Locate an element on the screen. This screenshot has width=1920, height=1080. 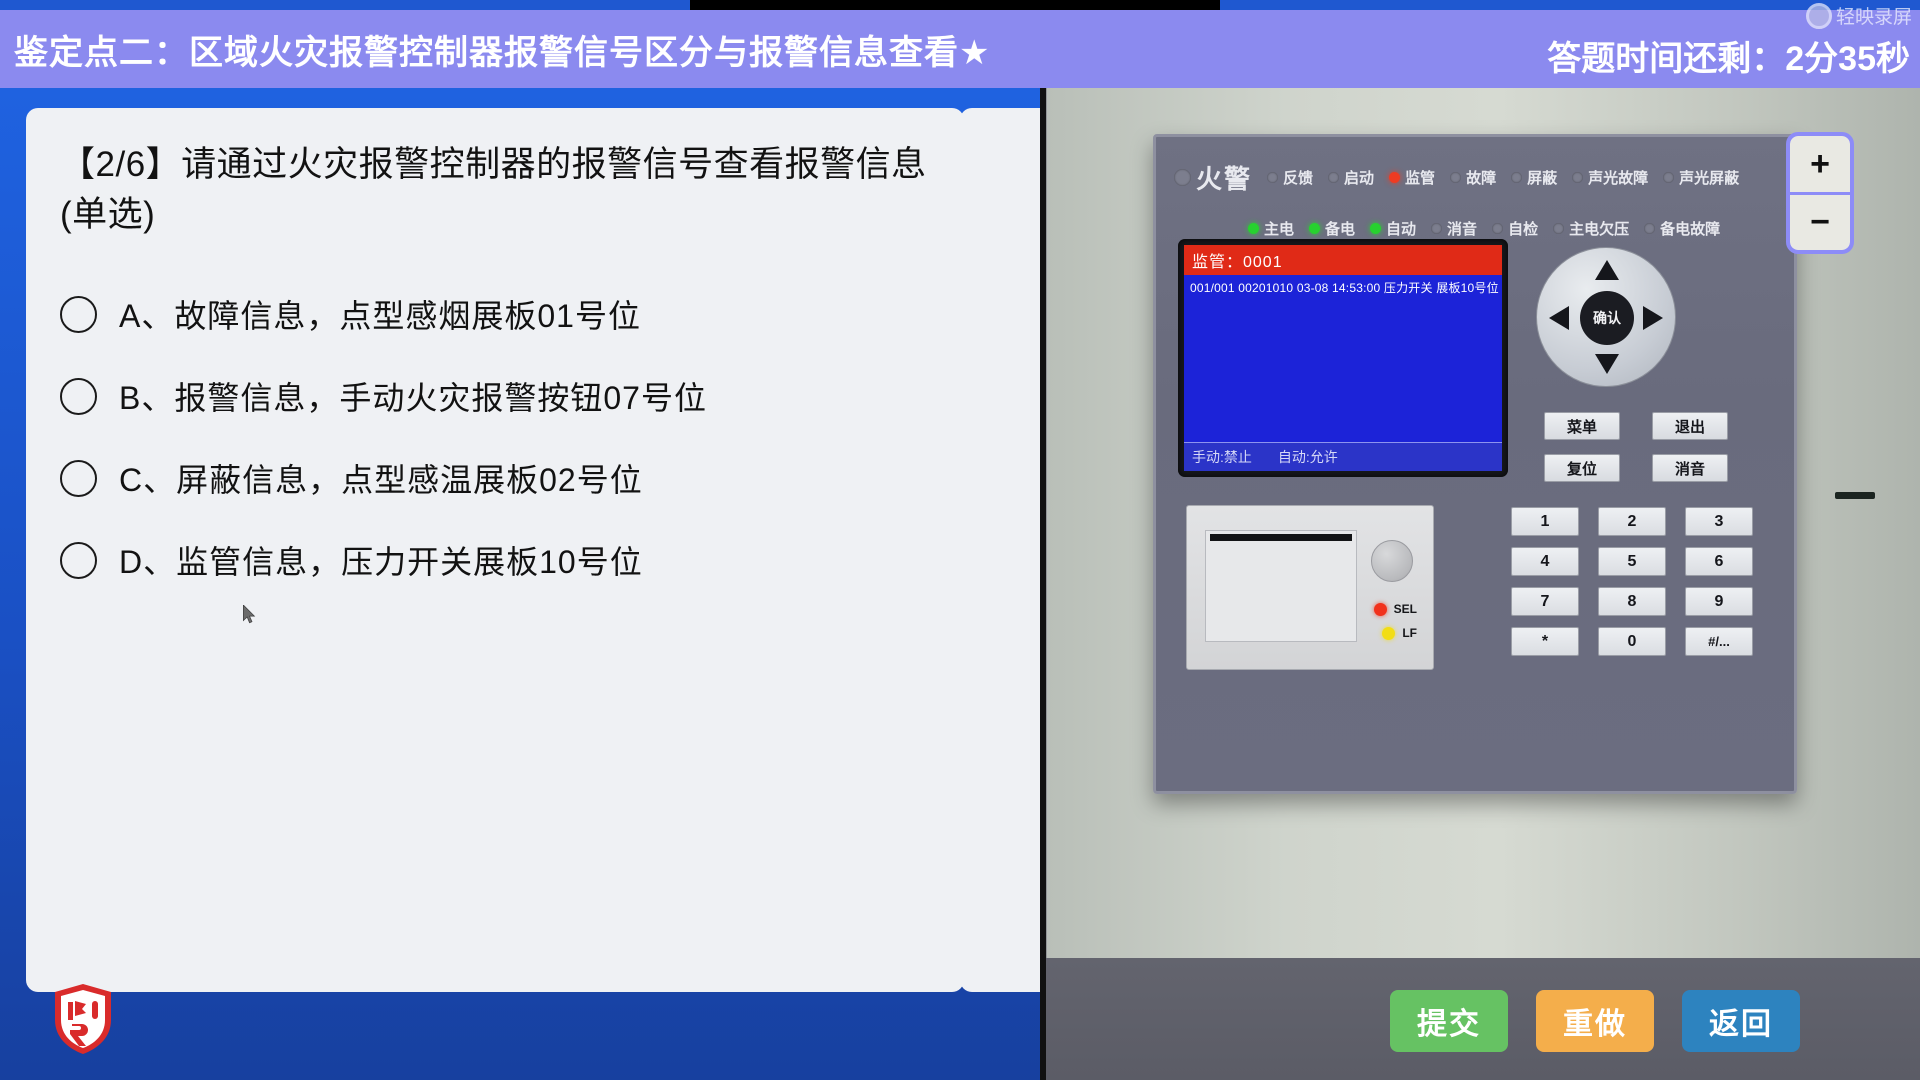
silence-button: 消音 is located at coordinates (1690, 468).